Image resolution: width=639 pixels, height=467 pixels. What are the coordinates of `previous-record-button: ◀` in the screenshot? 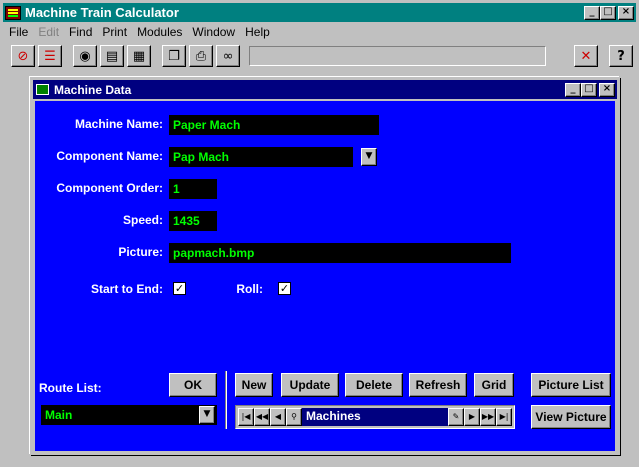 It's located at (278, 417).